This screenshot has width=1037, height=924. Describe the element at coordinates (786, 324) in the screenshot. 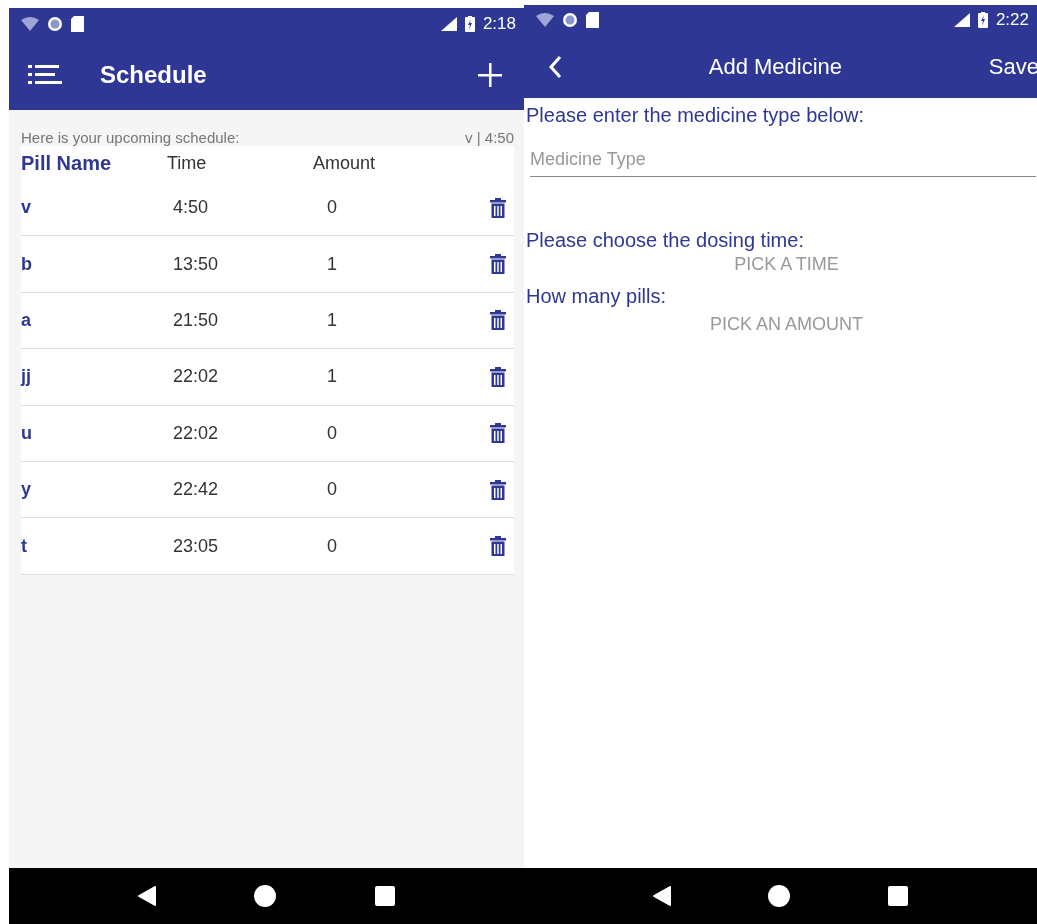

I see `pick-amount-button: PICK AN AMOUNT` at that location.